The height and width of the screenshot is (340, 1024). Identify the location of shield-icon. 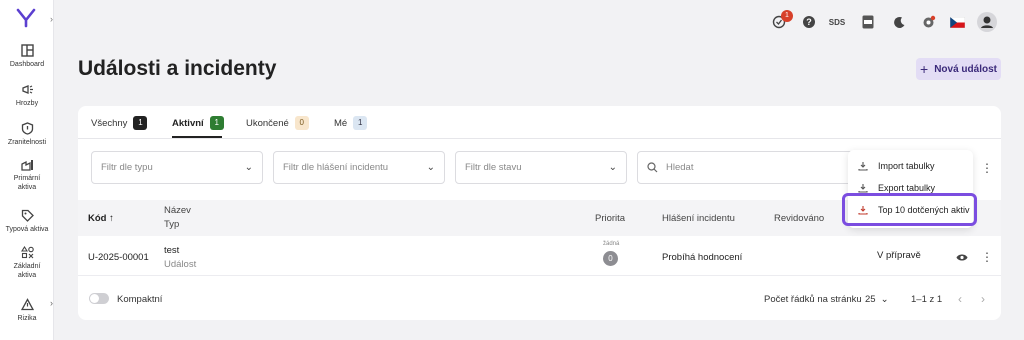
(27, 128).